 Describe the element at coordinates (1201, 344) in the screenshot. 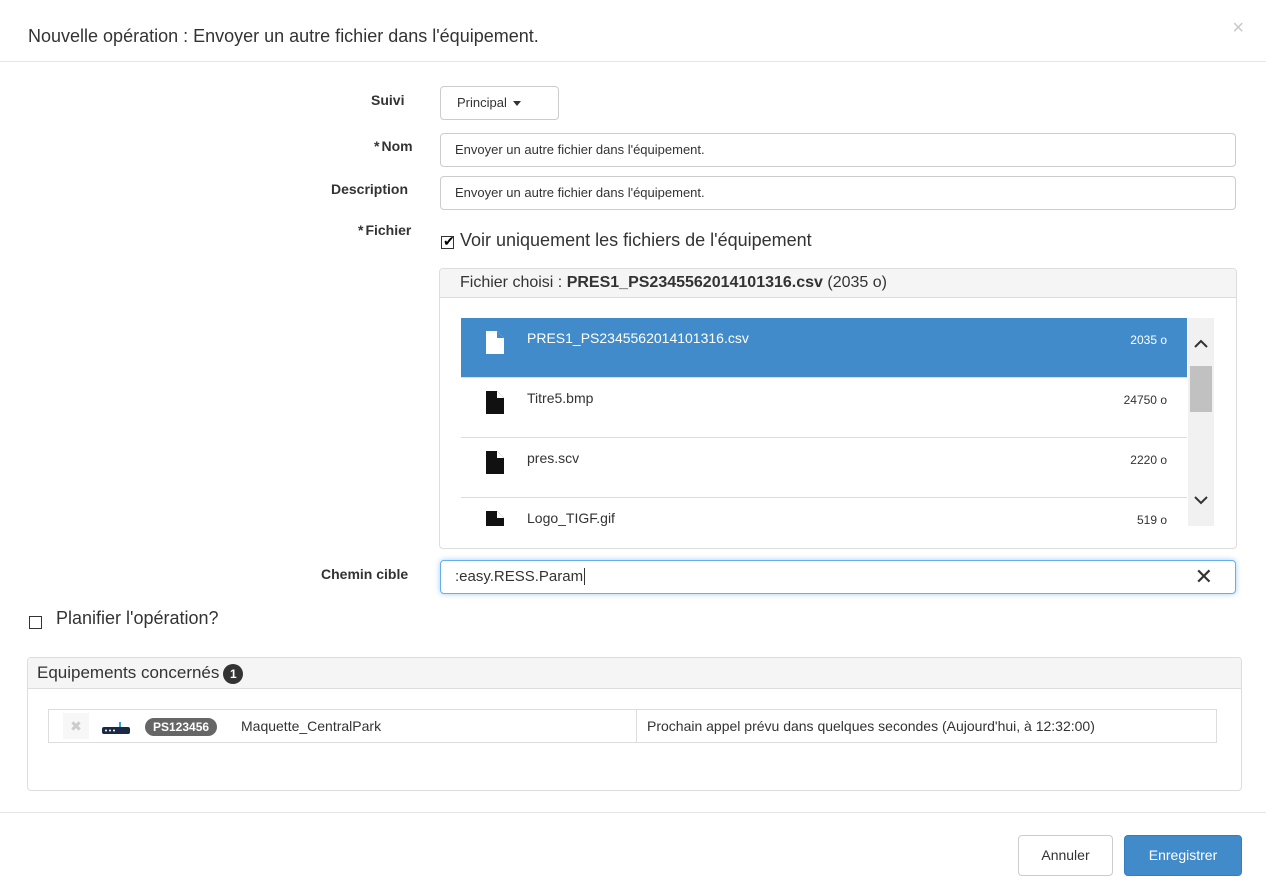

I see `scroll-up-icon` at that location.